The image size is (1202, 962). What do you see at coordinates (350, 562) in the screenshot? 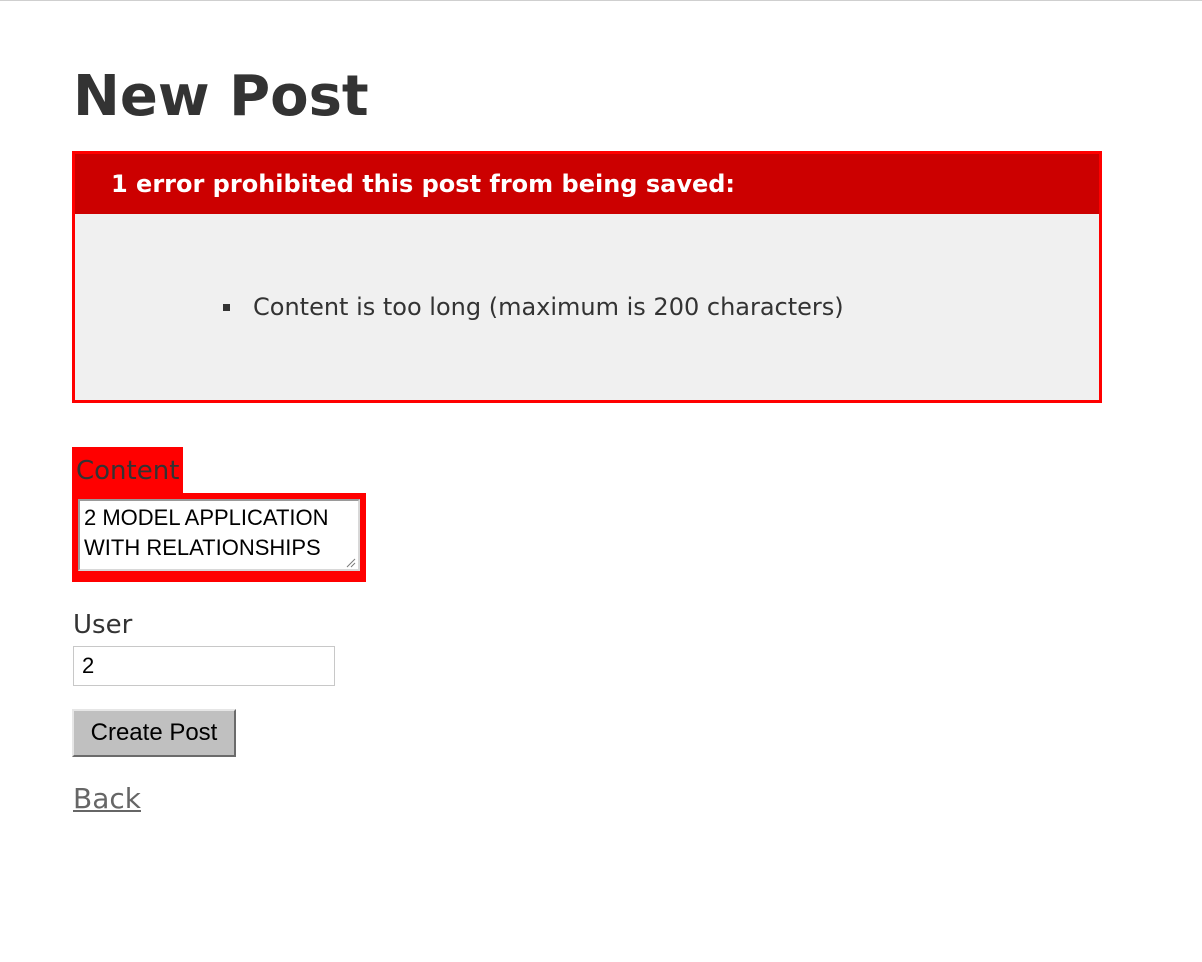
I see `resize-handle-icon` at bounding box center [350, 562].